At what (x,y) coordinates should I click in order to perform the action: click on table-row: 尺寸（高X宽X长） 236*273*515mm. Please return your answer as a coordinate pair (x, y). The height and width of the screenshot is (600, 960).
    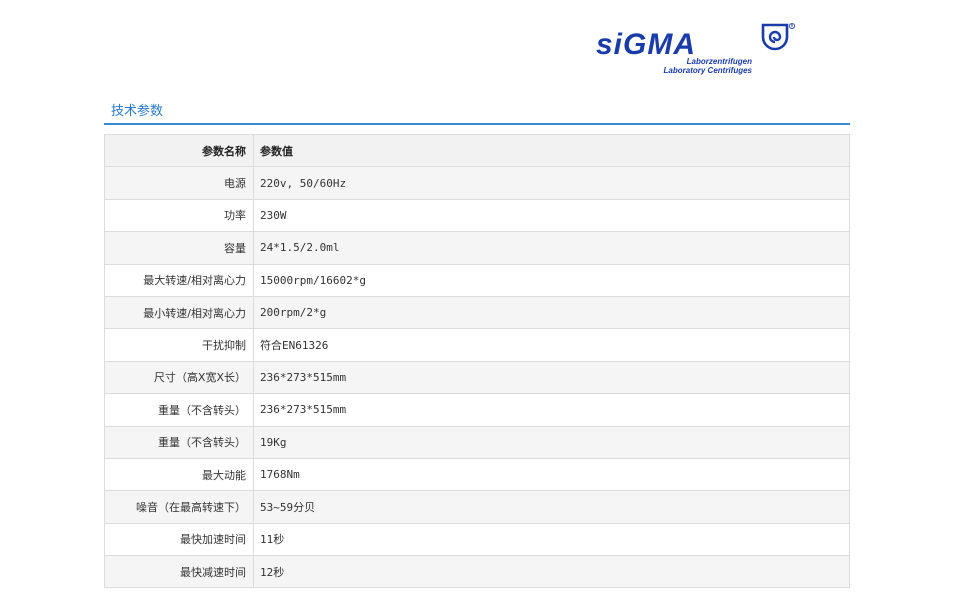
    Looking at the image, I should click on (477, 377).